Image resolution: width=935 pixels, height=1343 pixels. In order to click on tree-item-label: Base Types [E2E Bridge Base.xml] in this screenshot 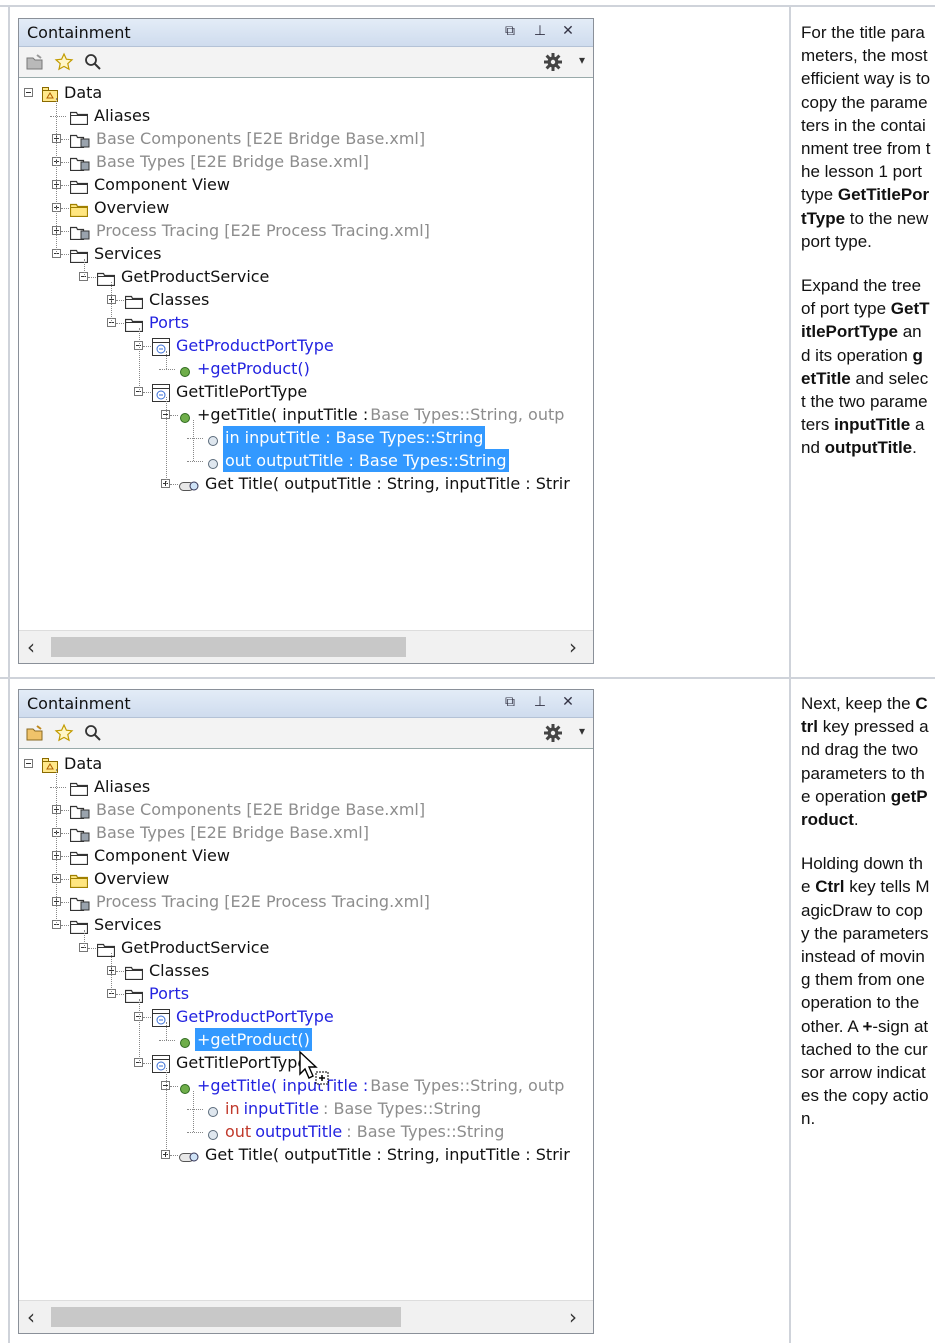, I will do `click(232, 832)`.